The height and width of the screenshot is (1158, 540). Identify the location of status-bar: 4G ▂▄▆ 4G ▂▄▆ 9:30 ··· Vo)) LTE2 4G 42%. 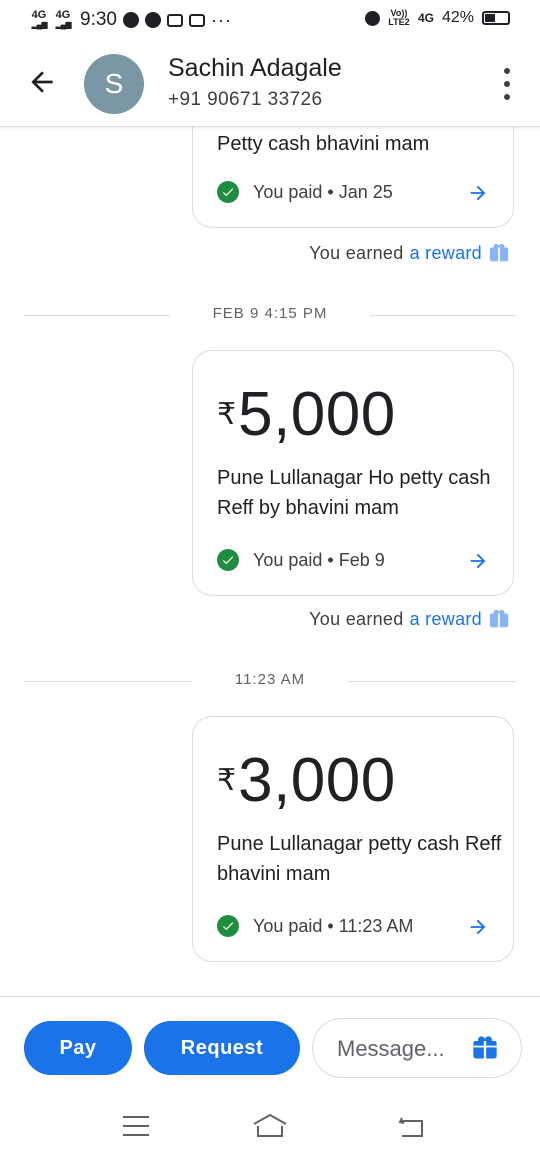
(270, 21).